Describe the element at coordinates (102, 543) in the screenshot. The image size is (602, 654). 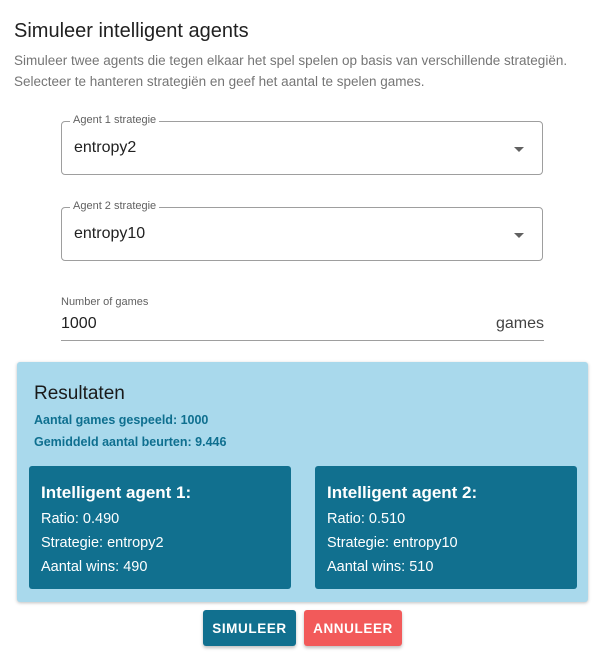
I see `agent-strategy: Strategie: entropy2` at that location.